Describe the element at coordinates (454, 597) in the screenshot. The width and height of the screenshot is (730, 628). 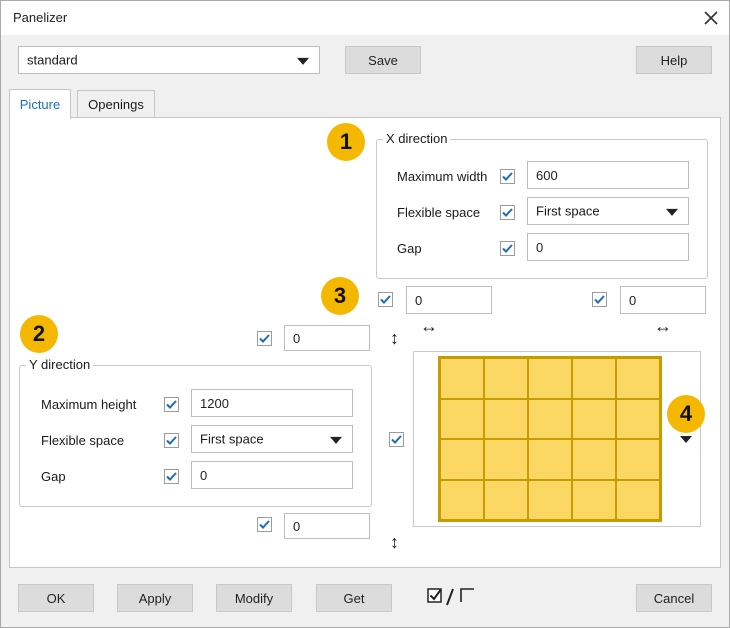
I see `check-uncheck-all-icon` at that location.